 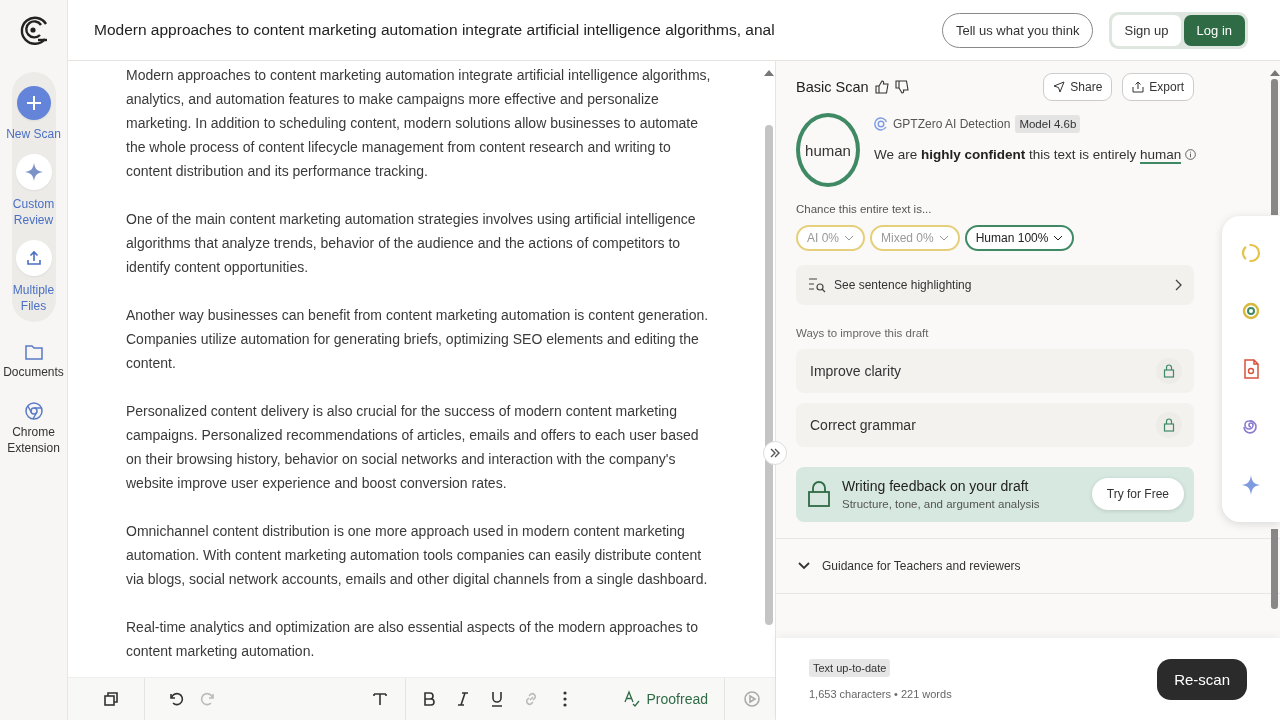 I want to click on paragraph: Another way businesses can benefit from content marketing automation is content generation. Companies utilize automation for generating briefs, optimizing SEO elements and editing the content., so click(x=418, y=339).